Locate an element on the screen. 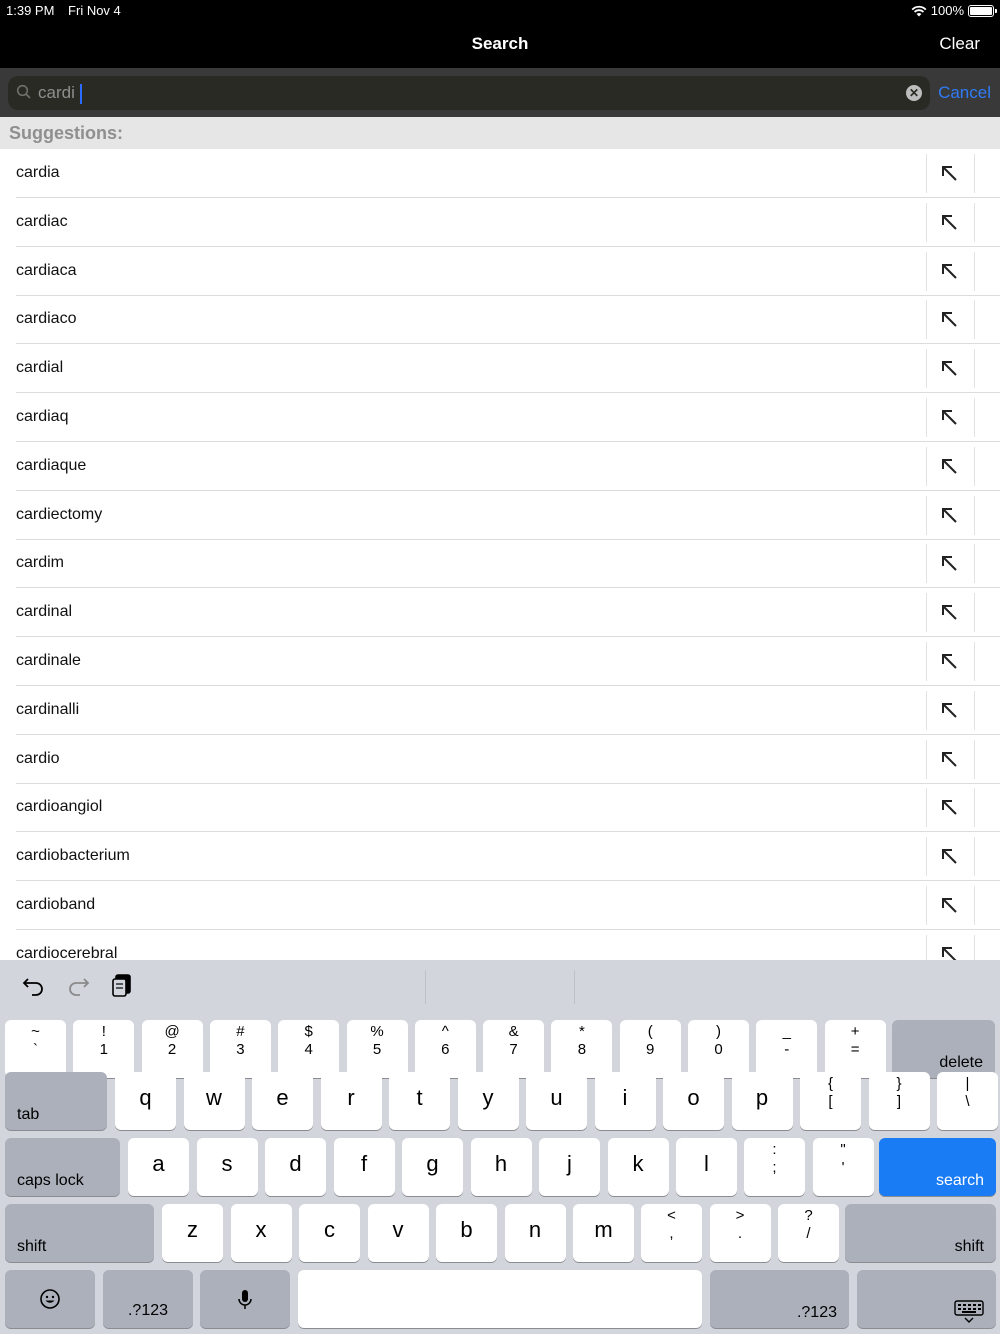 The width and height of the screenshot is (1000, 1334). key-number: (9 is located at coordinates (650, 1049).